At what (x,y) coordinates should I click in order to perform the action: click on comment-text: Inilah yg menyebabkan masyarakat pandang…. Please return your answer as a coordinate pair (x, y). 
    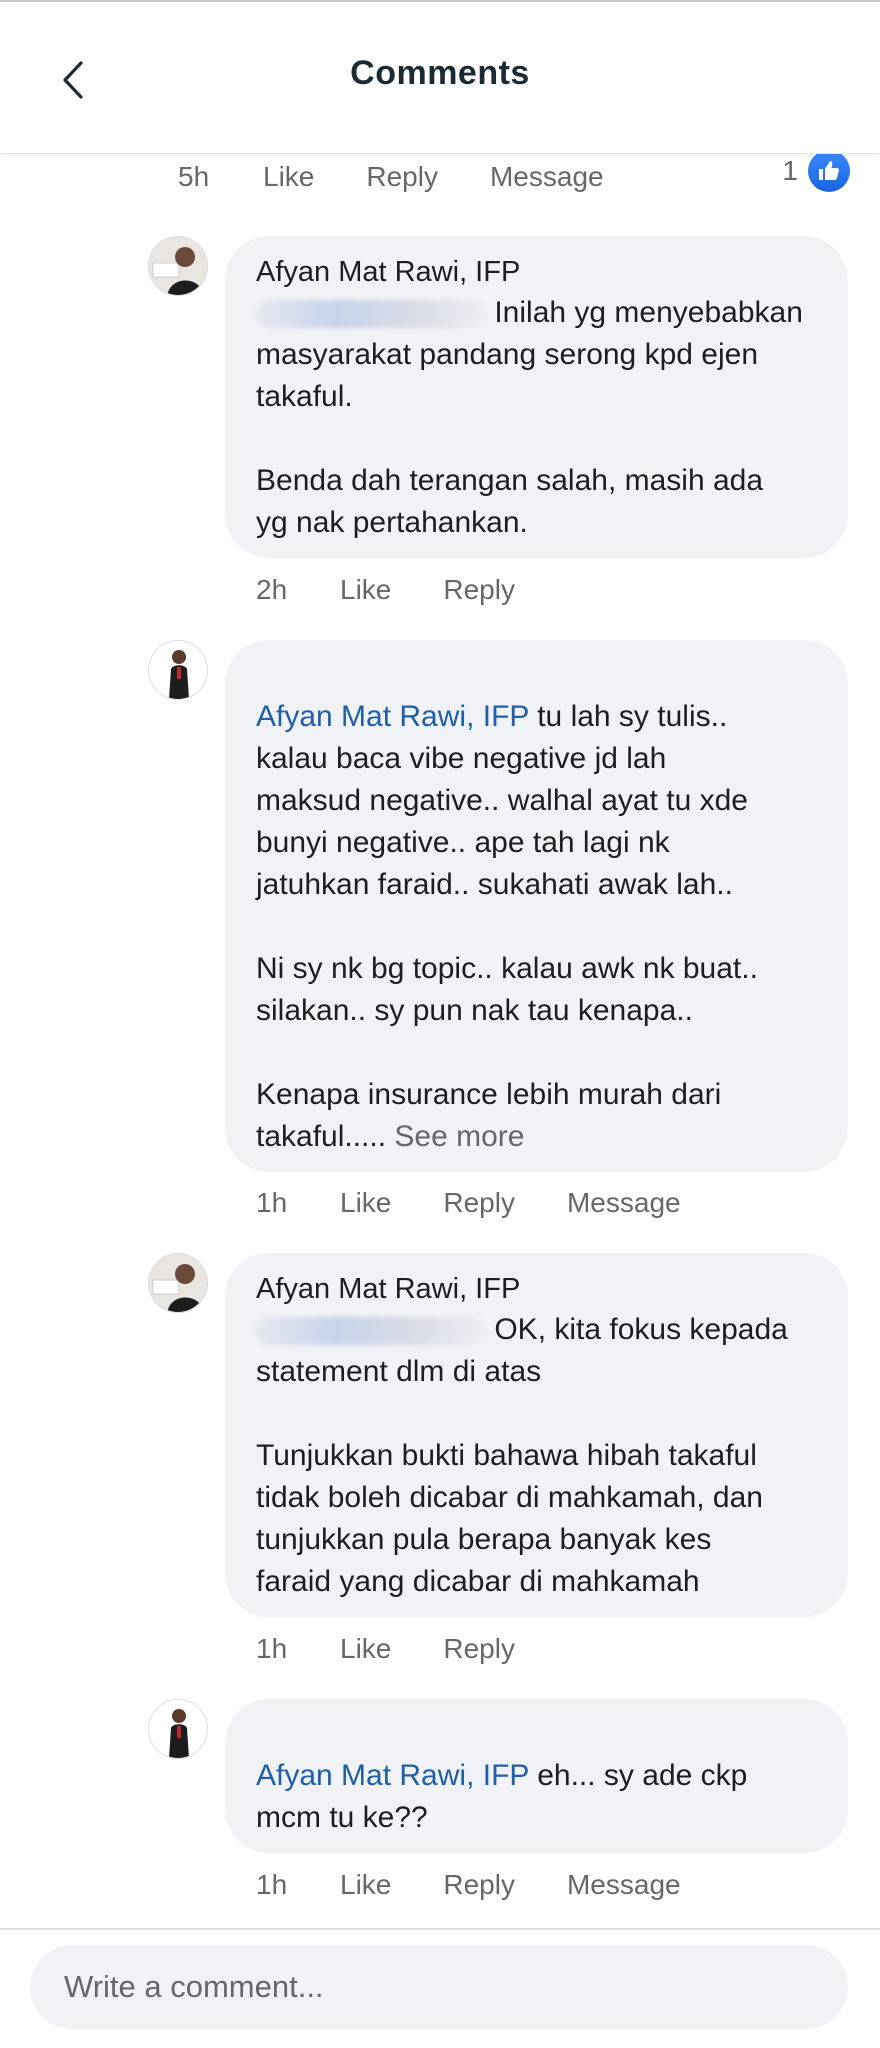
    Looking at the image, I should click on (537, 418).